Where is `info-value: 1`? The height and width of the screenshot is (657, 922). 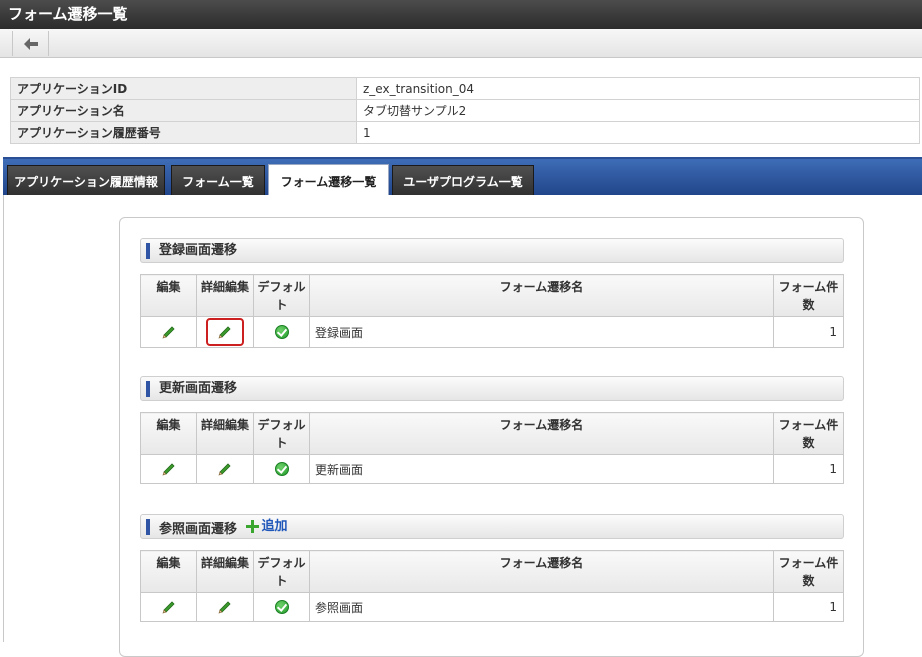 info-value: 1 is located at coordinates (638, 132).